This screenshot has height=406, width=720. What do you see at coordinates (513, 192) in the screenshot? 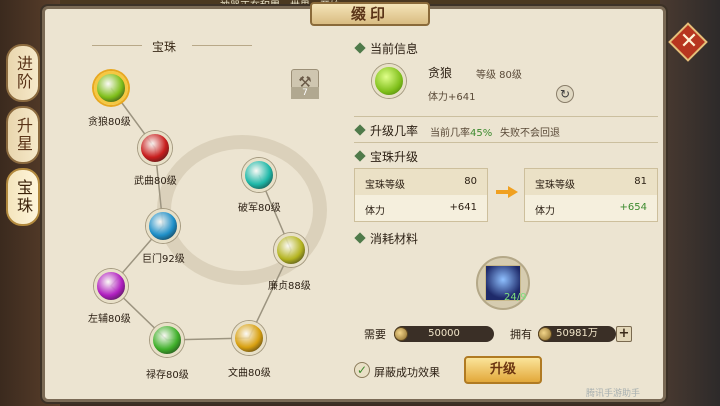
I see `arrow-right-head` at bounding box center [513, 192].